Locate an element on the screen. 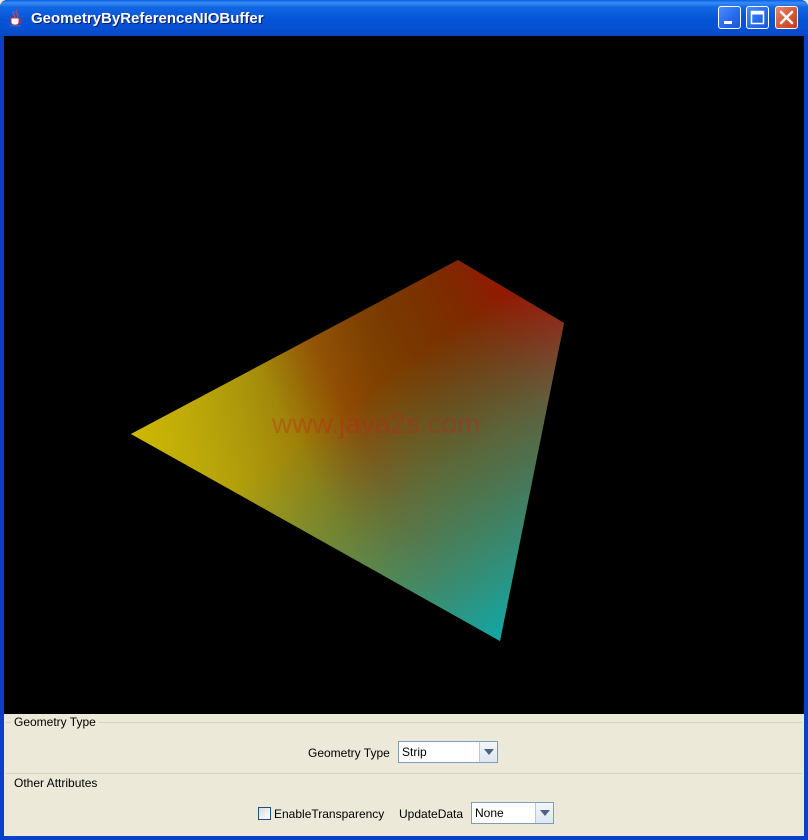 The image size is (808, 840). group-title: Geometry Type is located at coordinates (55, 722).